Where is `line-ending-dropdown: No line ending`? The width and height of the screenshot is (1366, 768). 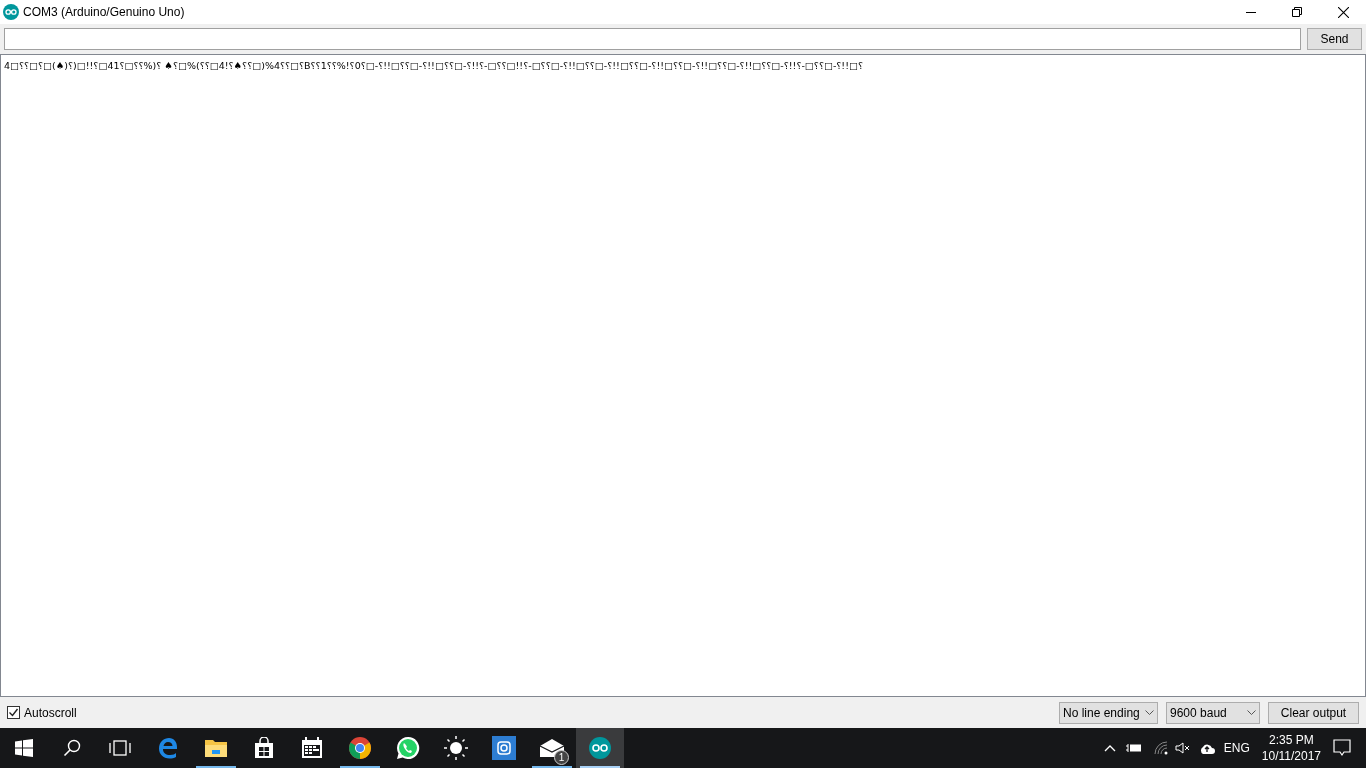
line-ending-dropdown: No line ending is located at coordinates (1108, 712).